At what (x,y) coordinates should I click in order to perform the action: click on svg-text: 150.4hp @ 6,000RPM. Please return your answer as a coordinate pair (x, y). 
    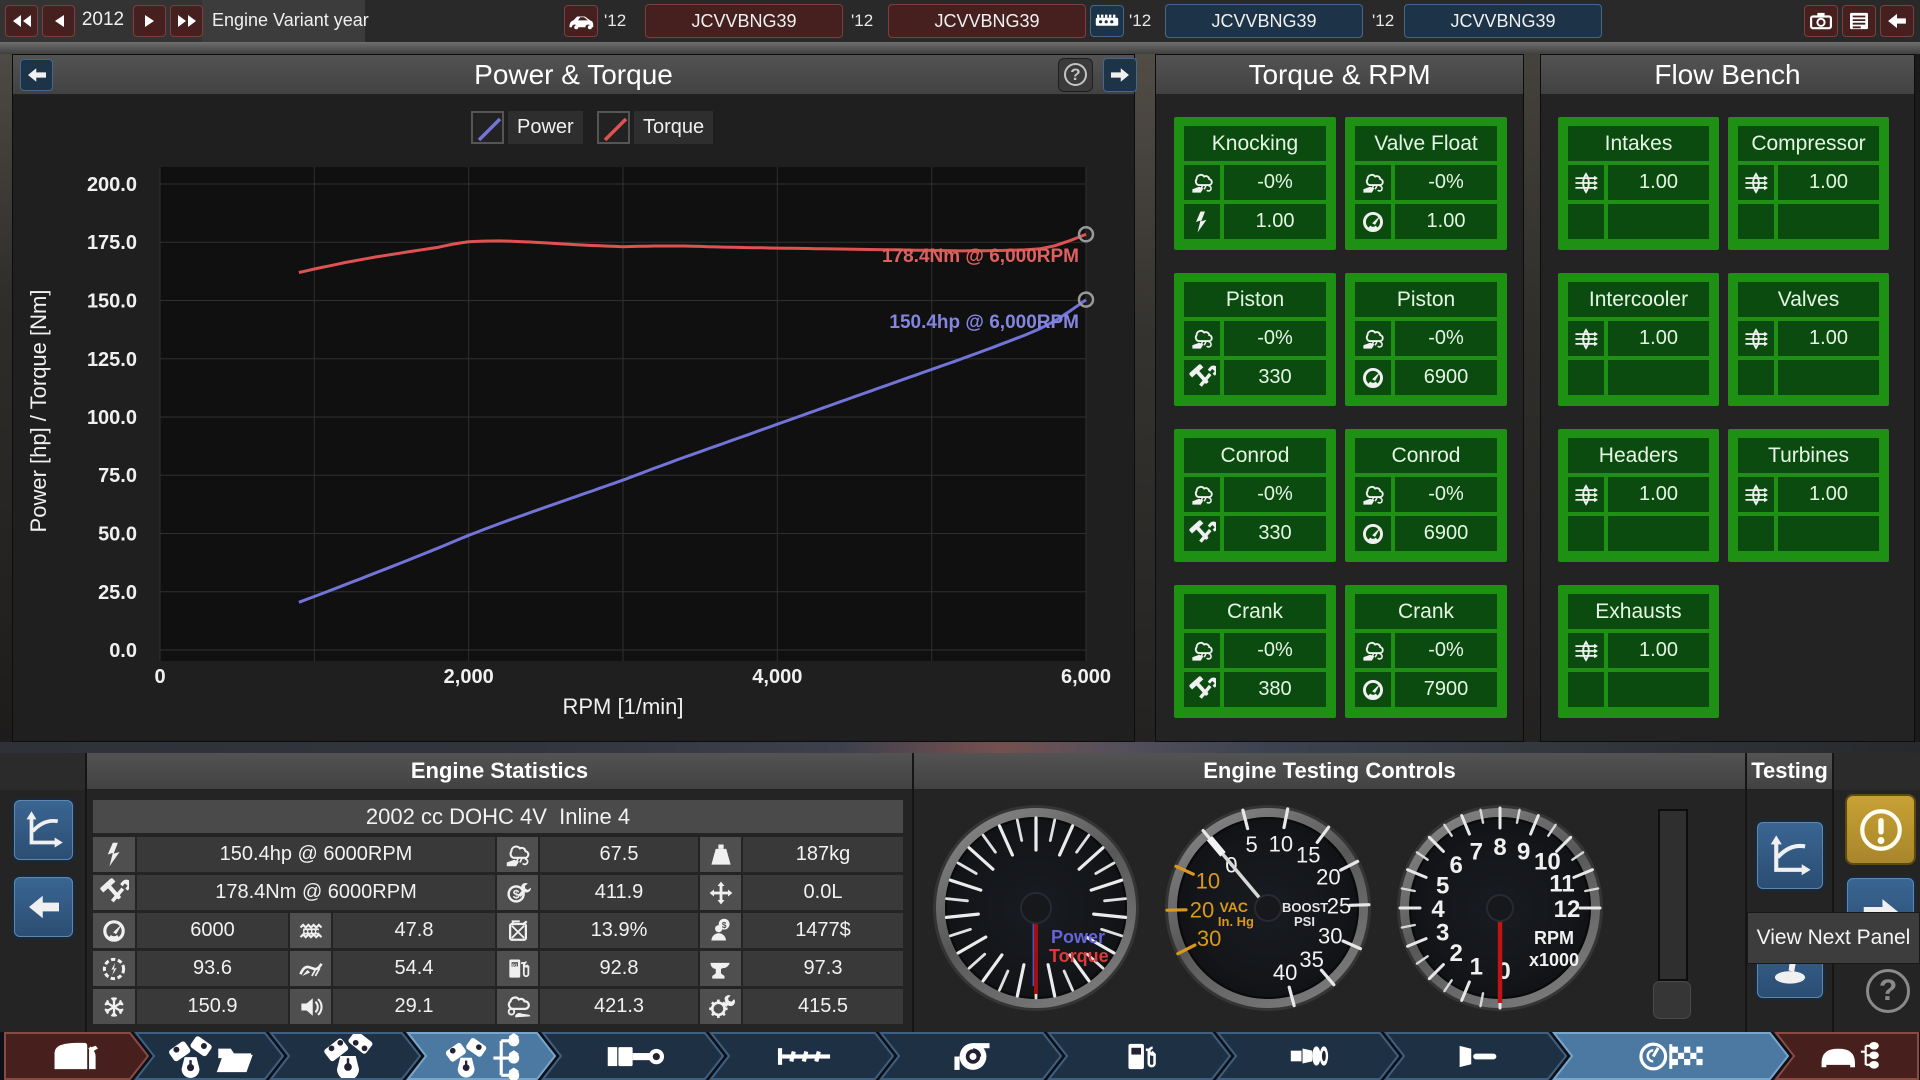
    Looking at the image, I should click on (984, 322).